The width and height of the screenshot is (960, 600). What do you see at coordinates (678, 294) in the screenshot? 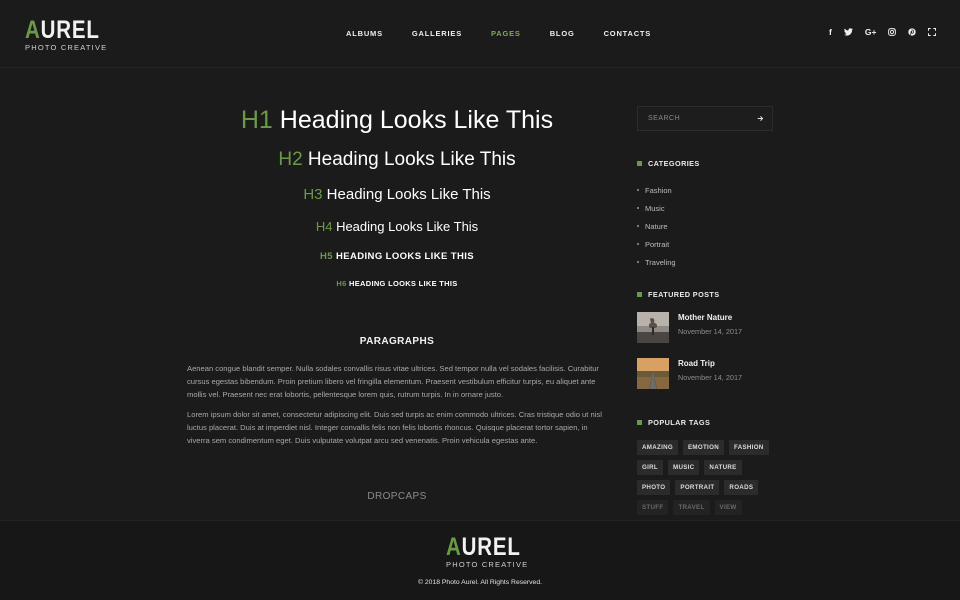
I see `featured-posts-title: FEATURED POSTS` at bounding box center [678, 294].